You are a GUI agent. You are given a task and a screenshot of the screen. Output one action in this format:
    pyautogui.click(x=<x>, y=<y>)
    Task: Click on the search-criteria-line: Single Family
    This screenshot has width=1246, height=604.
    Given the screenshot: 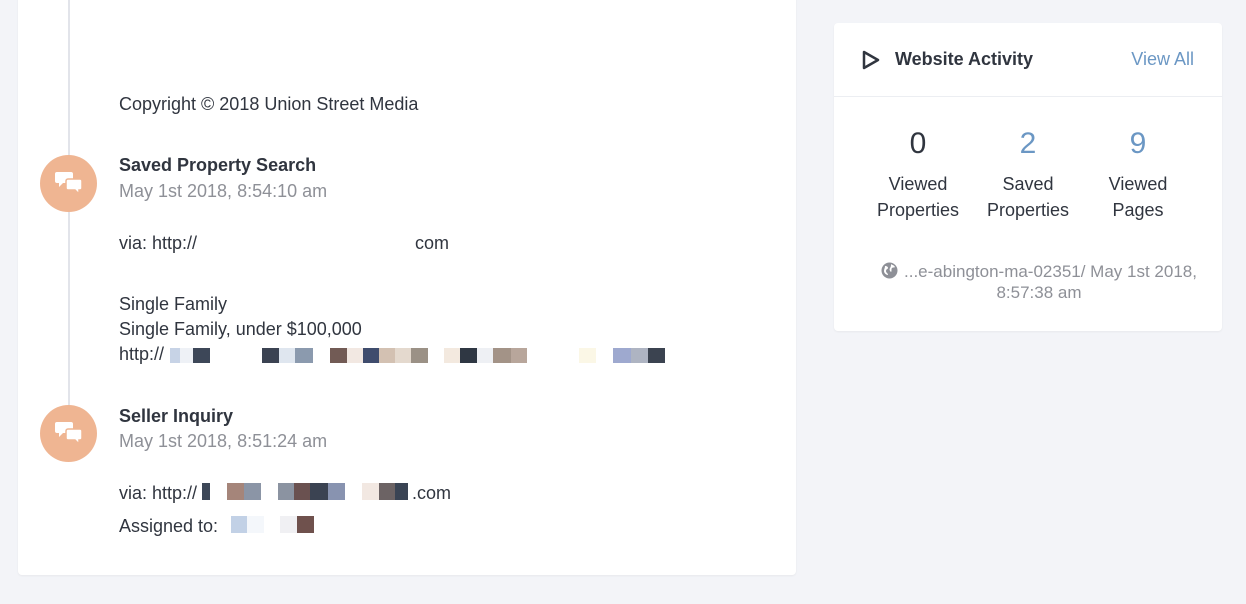 What is the action you would take?
    pyautogui.click(x=173, y=304)
    